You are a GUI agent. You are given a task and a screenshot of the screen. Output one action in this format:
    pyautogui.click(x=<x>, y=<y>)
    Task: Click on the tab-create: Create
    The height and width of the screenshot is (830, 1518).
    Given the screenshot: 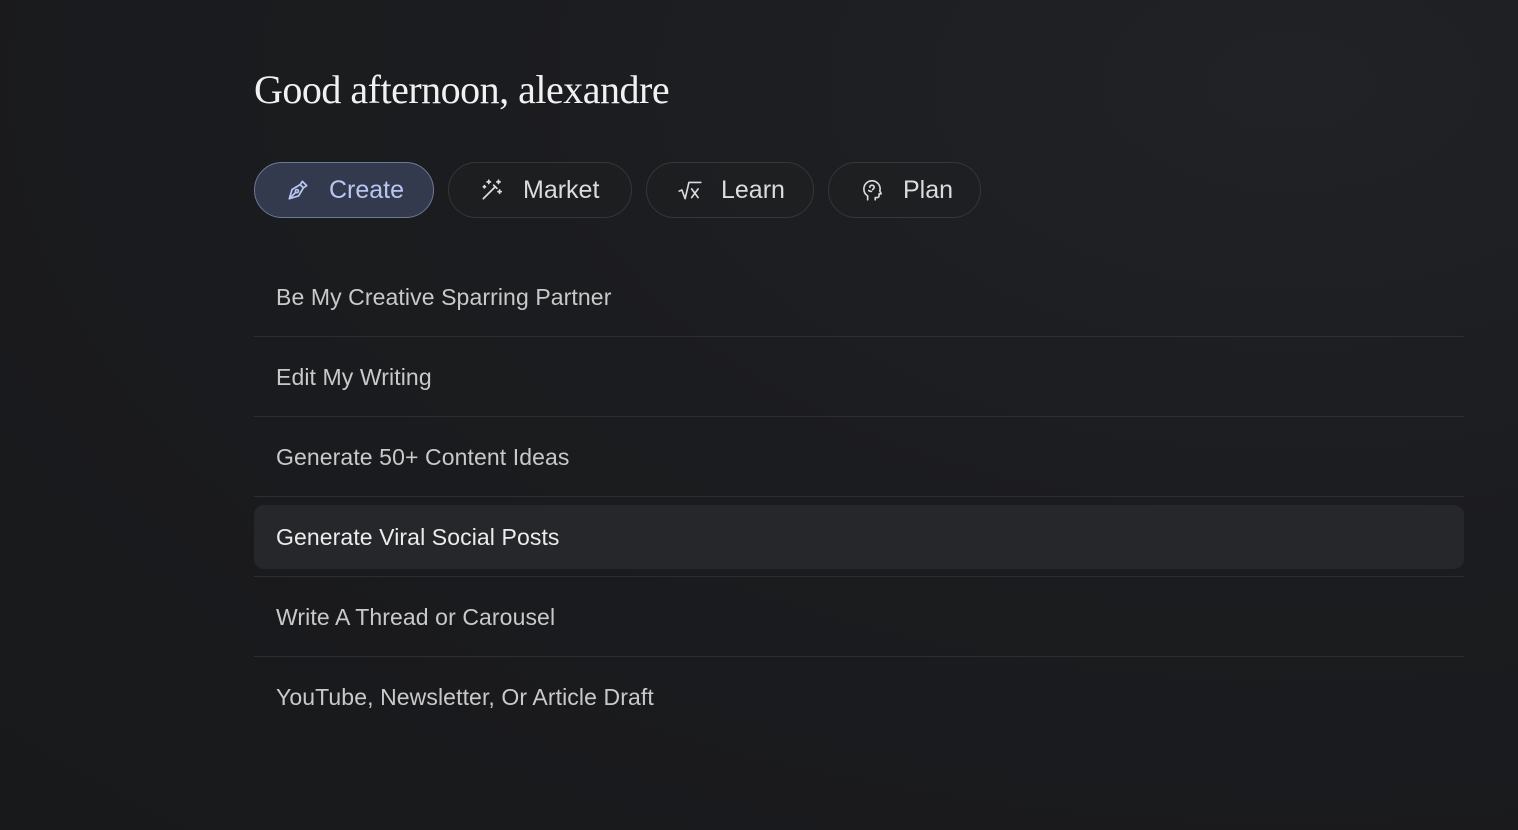 What is the action you would take?
    pyautogui.click(x=344, y=190)
    